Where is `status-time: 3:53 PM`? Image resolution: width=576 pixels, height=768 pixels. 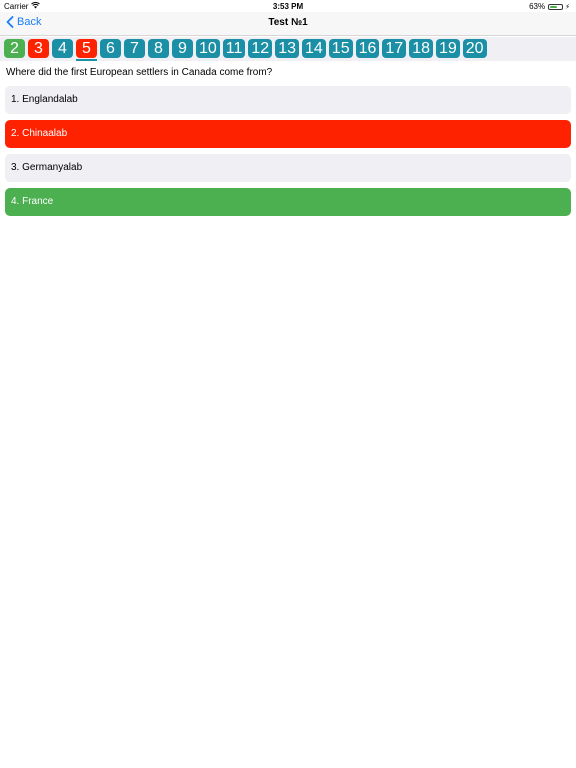
status-time: 3:53 PM is located at coordinates (288, 6).